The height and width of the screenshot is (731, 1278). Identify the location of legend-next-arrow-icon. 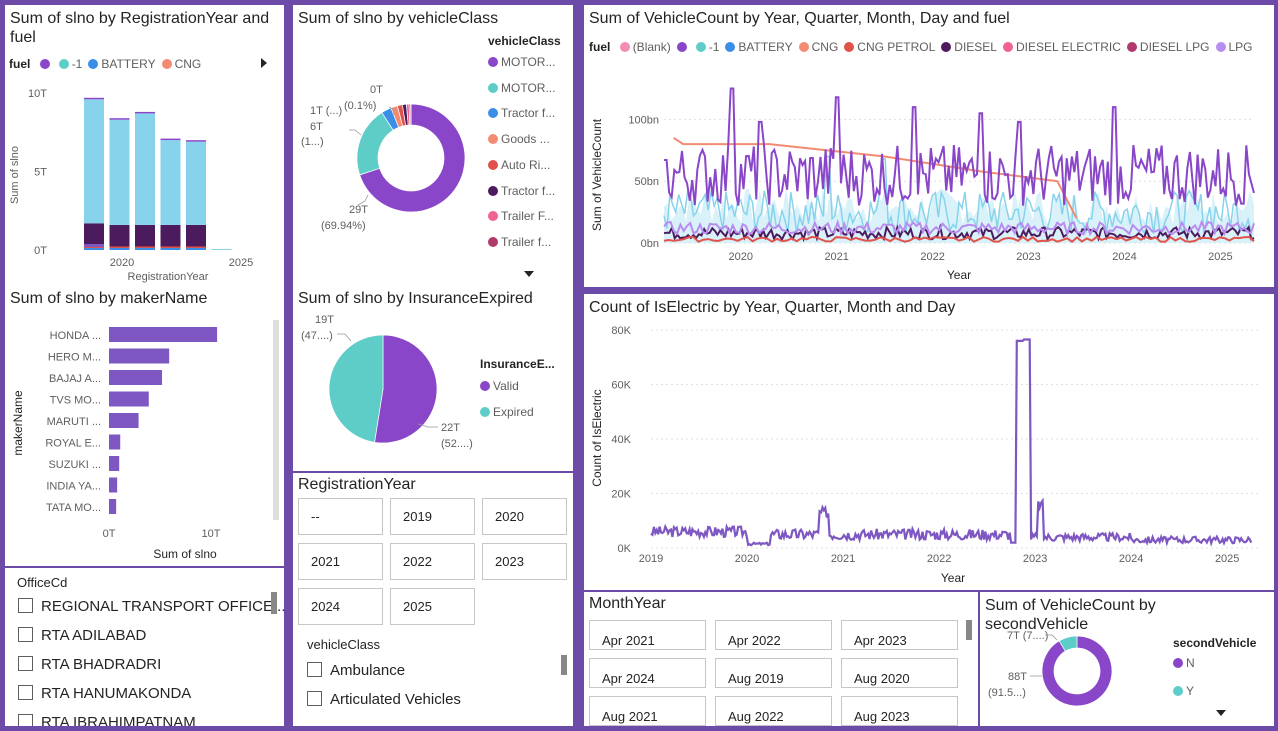
(264, 63).